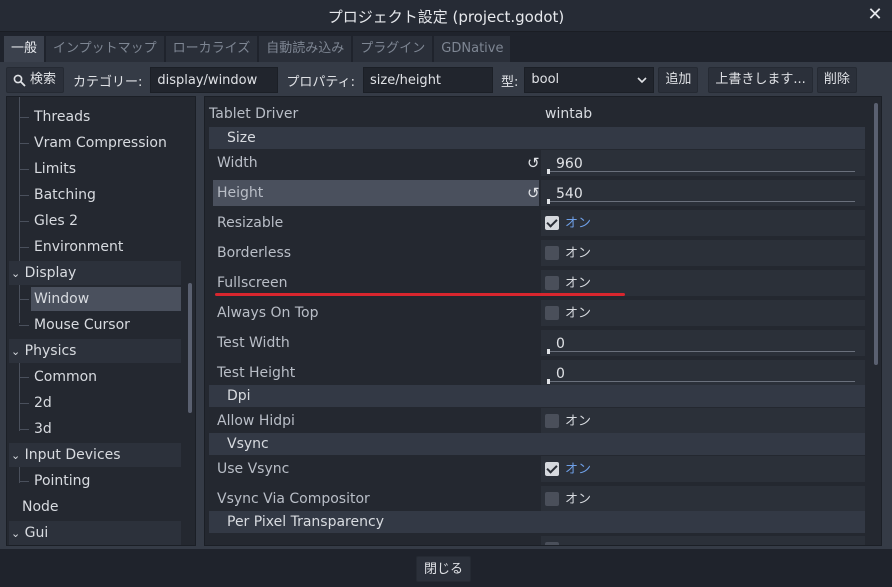 The image size is (892, 587). What do you see at coordinates (537, 313) in the screenshot?
I see `prop-always-on-top: Always On Top オン` at bounding box center [537, 313].